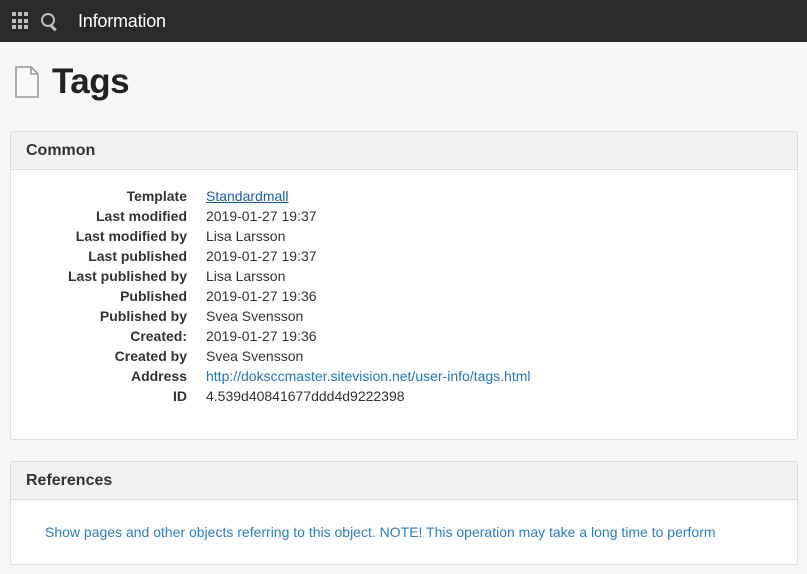 The image size is (807, 574). I want to click on property-label: Last published, so click(137, 256).